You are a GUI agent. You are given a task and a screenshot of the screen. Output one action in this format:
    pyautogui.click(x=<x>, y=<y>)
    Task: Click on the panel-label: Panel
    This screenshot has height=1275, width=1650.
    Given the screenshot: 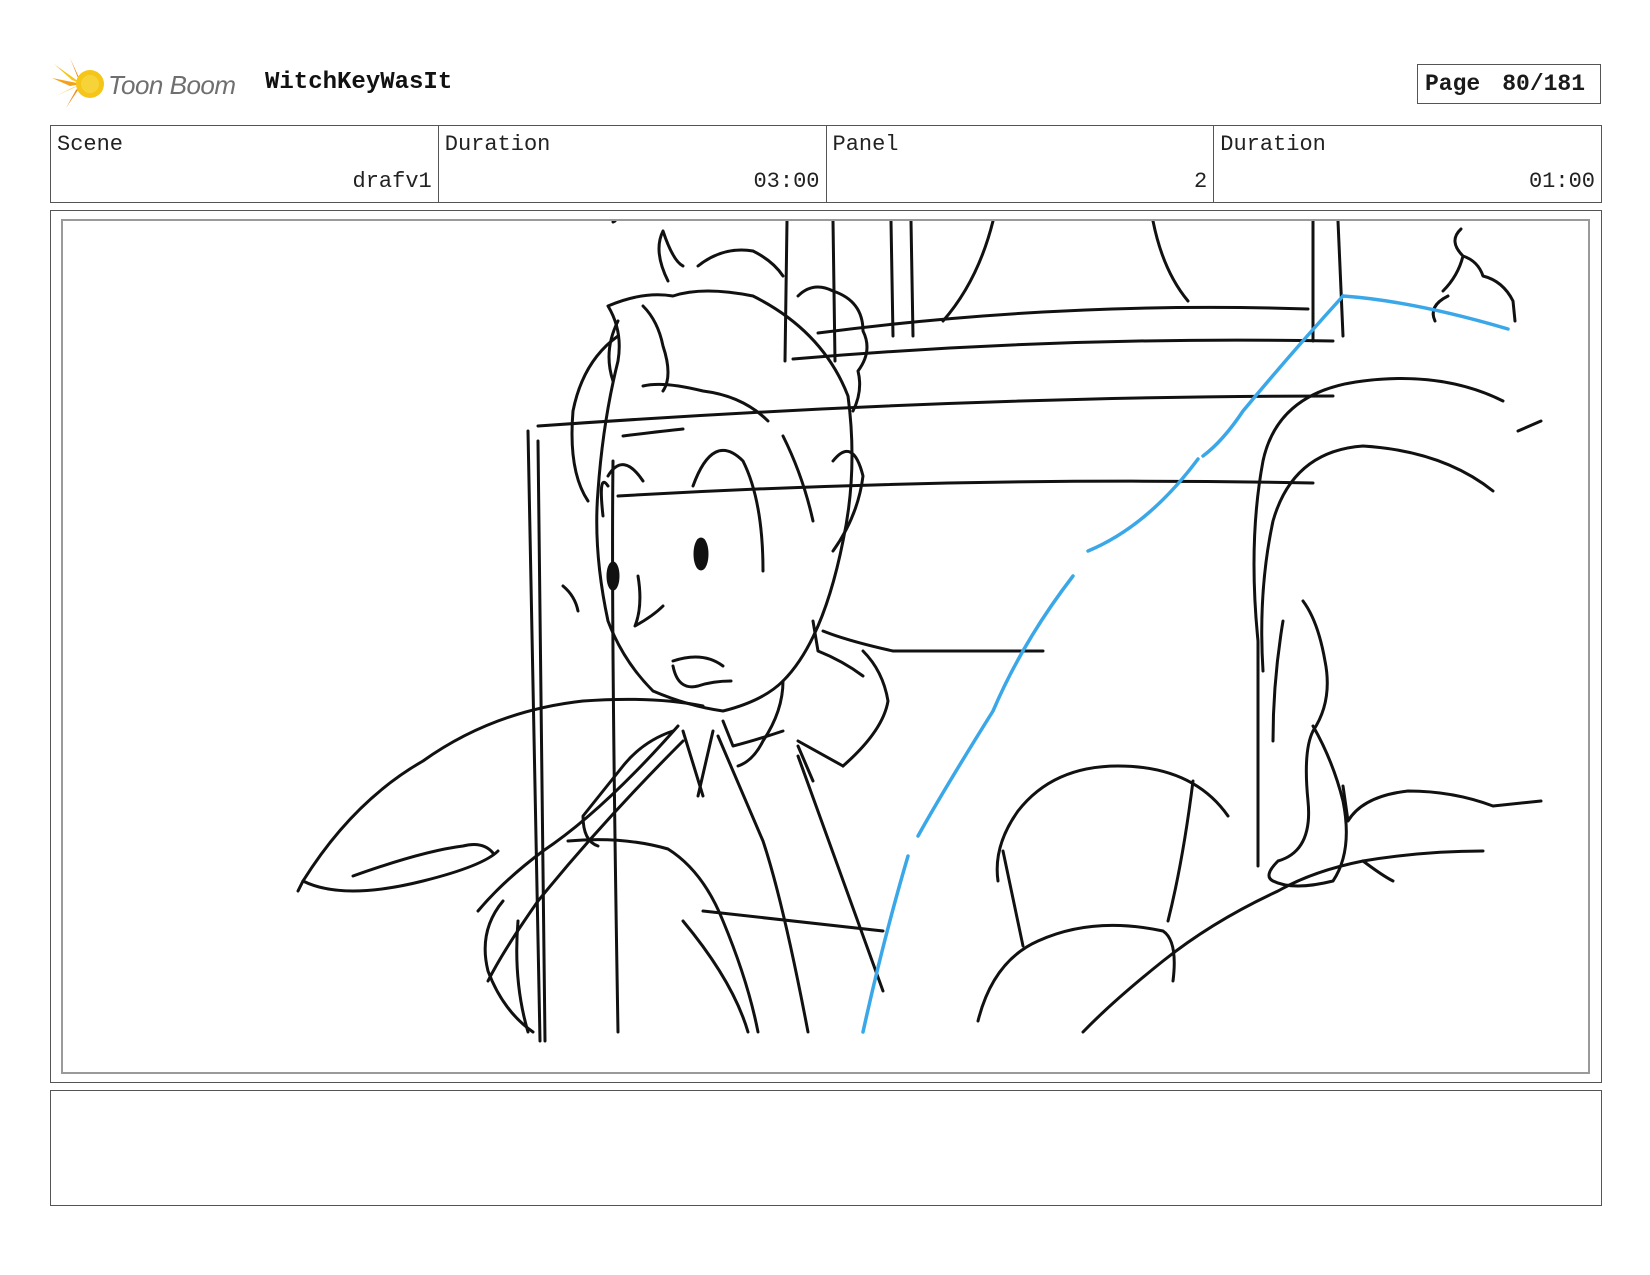 What is the action you would take?
    pyautogui.click(x=865, y=144)
    